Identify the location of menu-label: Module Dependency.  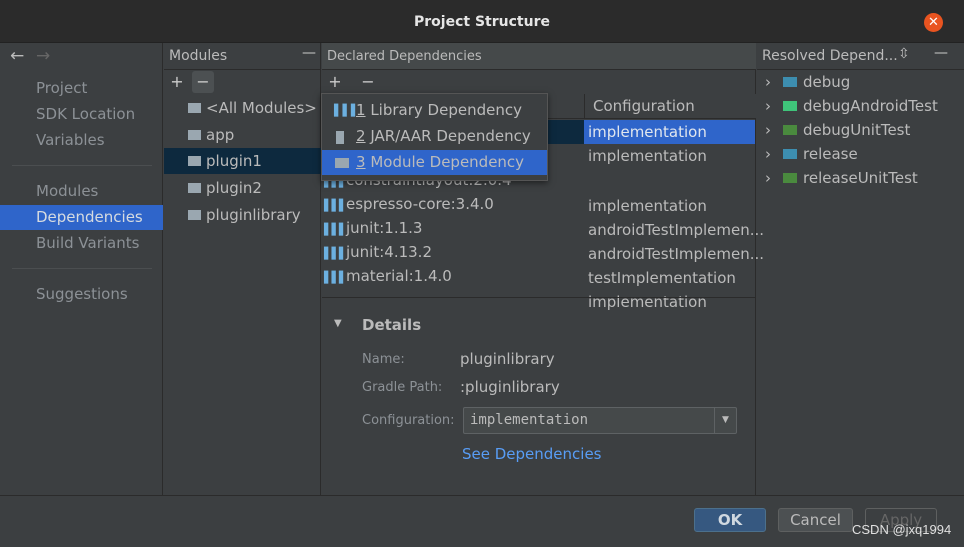
(447, 162).